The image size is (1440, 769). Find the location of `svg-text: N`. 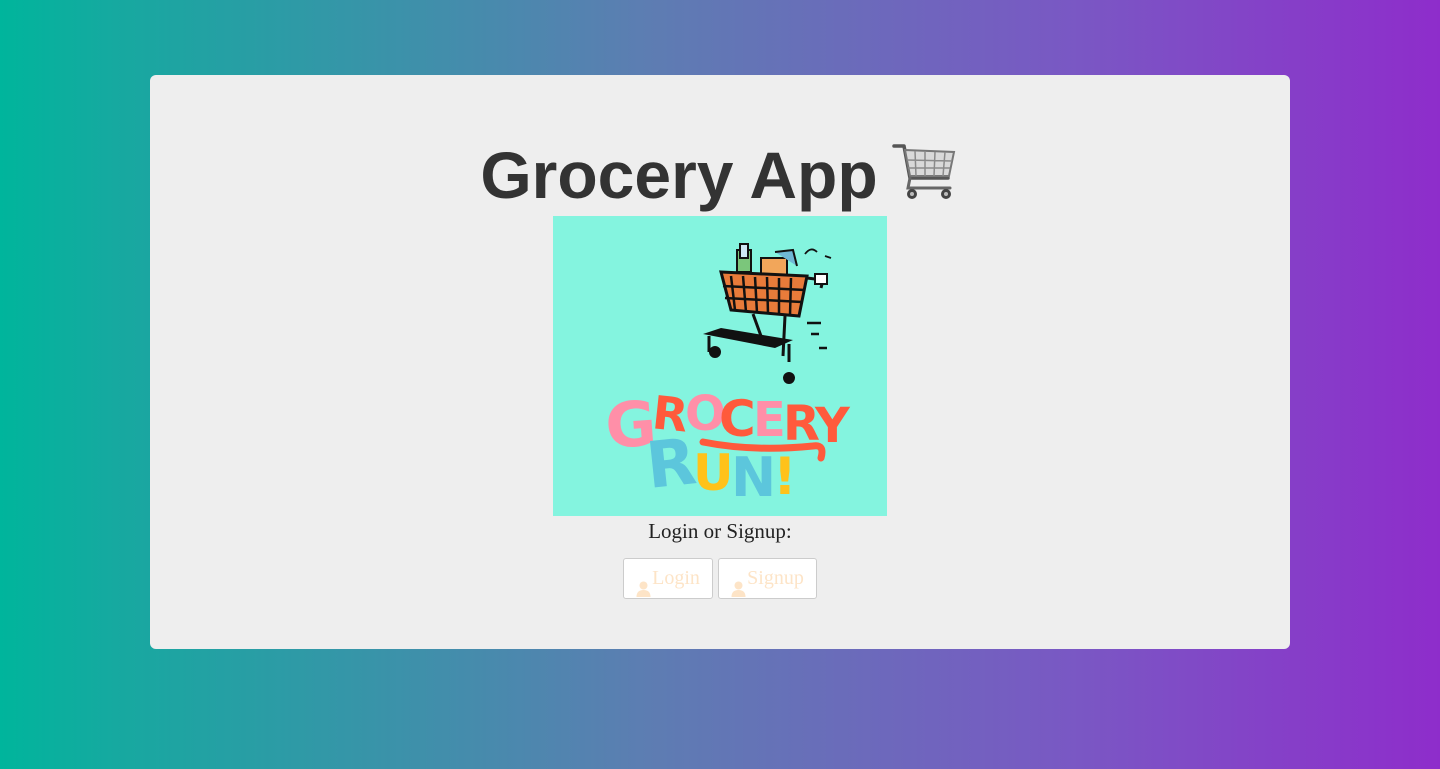

svg-text: N is located at coordinates (753, 477).